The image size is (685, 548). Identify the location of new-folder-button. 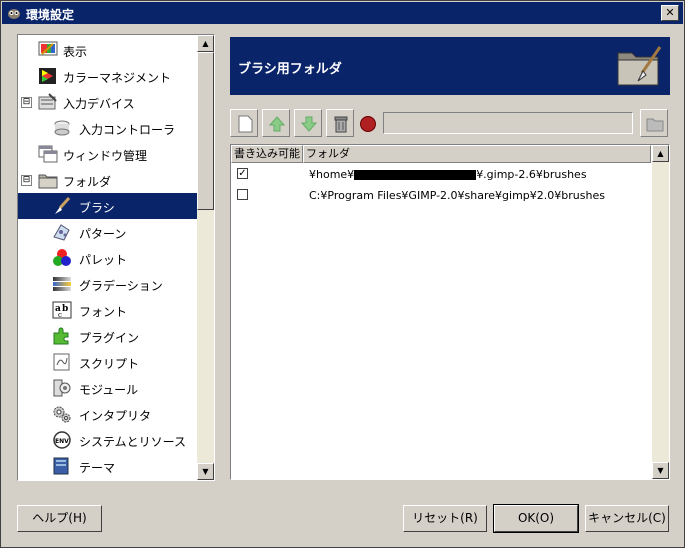
(244, 123).